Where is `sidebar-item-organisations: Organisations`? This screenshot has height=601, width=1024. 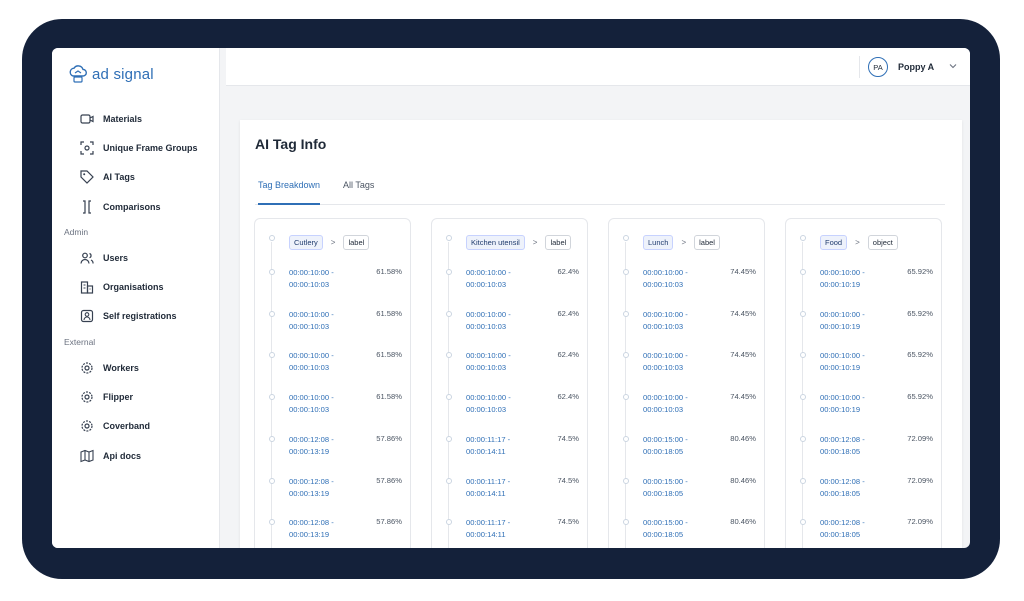 sidebar-item-organisations: Organisations is located at coordinates (136, 286).